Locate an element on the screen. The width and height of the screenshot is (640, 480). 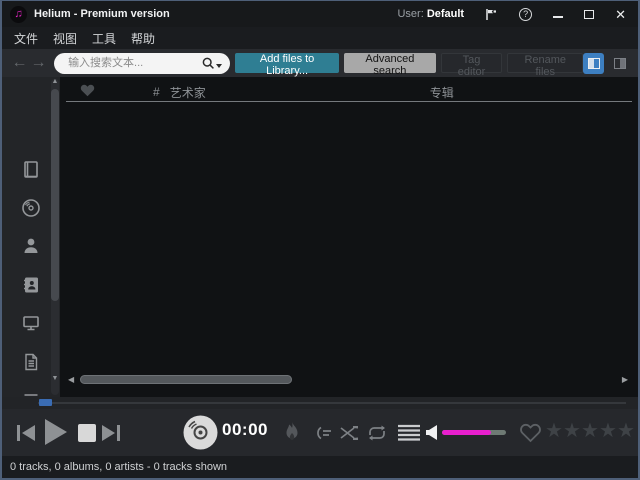
devices-monitor-icon is located at coordinates (31, 323).